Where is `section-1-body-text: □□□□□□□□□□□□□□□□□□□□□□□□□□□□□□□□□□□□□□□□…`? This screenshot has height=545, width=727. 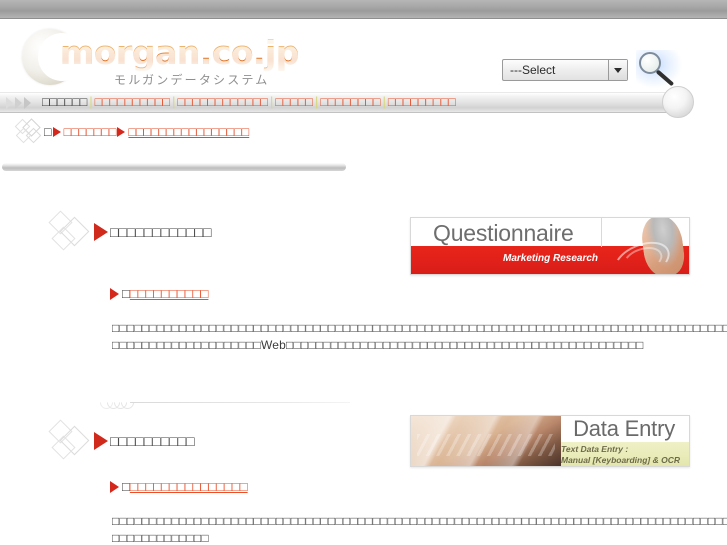 section-1-body-text: □□□□□□□□□□□□□□□□□□□□□□□□□□□□□□□□□□□□□□□□… is located at coordinates (419, 336).